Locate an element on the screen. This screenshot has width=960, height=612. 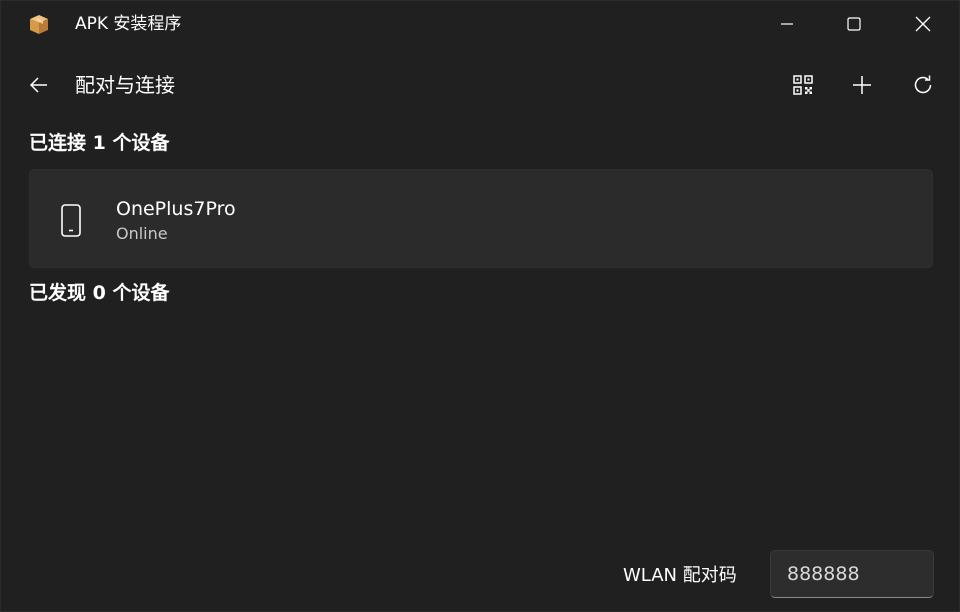
page-title: 配对与连接 is located at coordinates (125, 85).